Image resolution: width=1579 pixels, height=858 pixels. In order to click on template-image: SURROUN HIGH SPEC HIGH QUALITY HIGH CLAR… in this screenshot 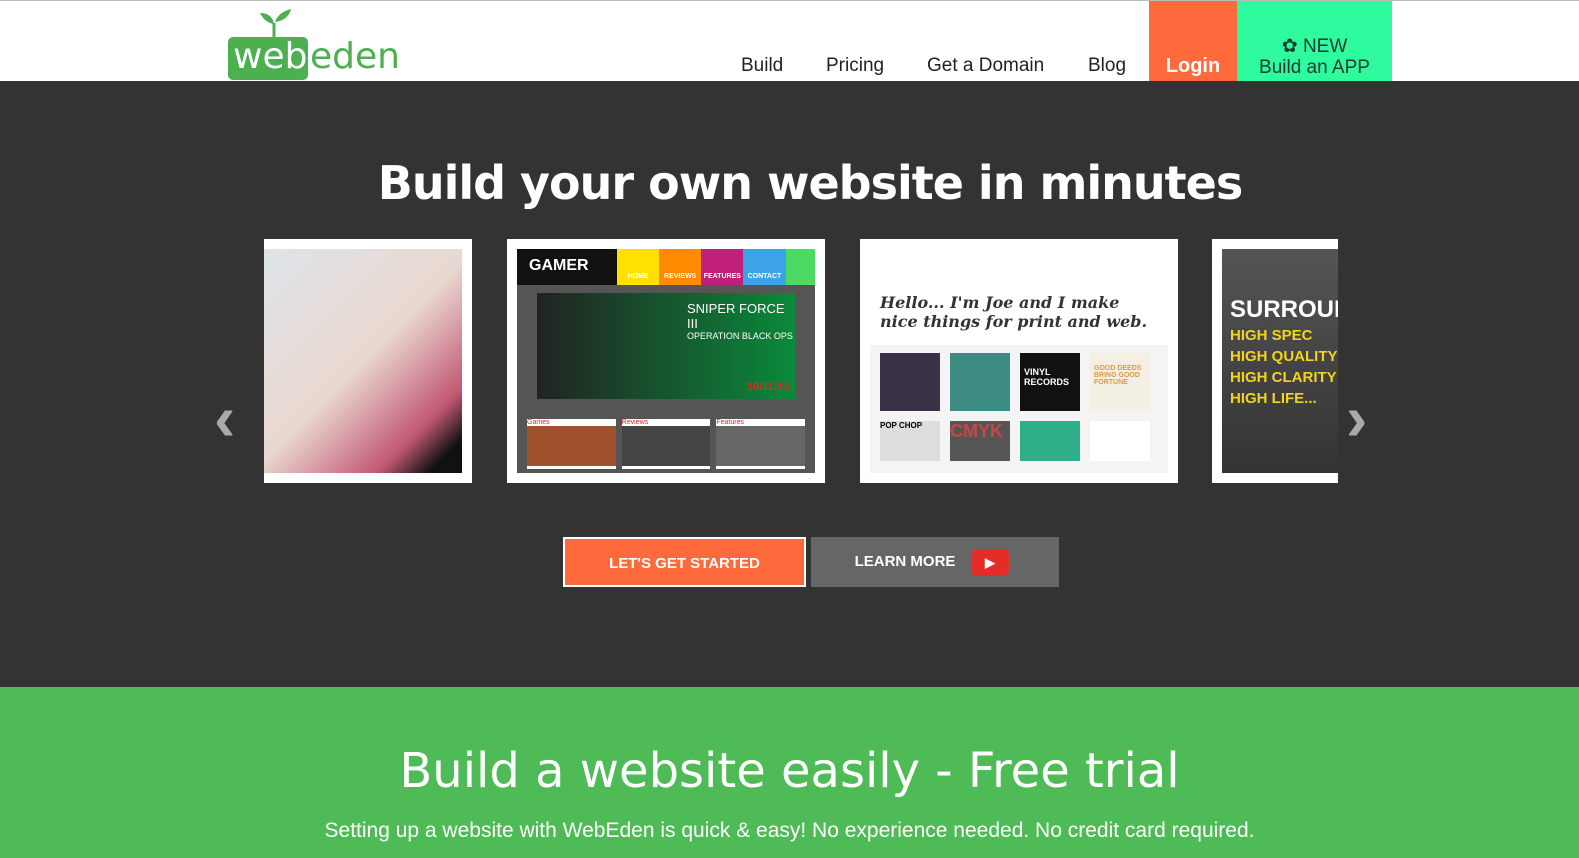, I will do `click(1280, 361)`.